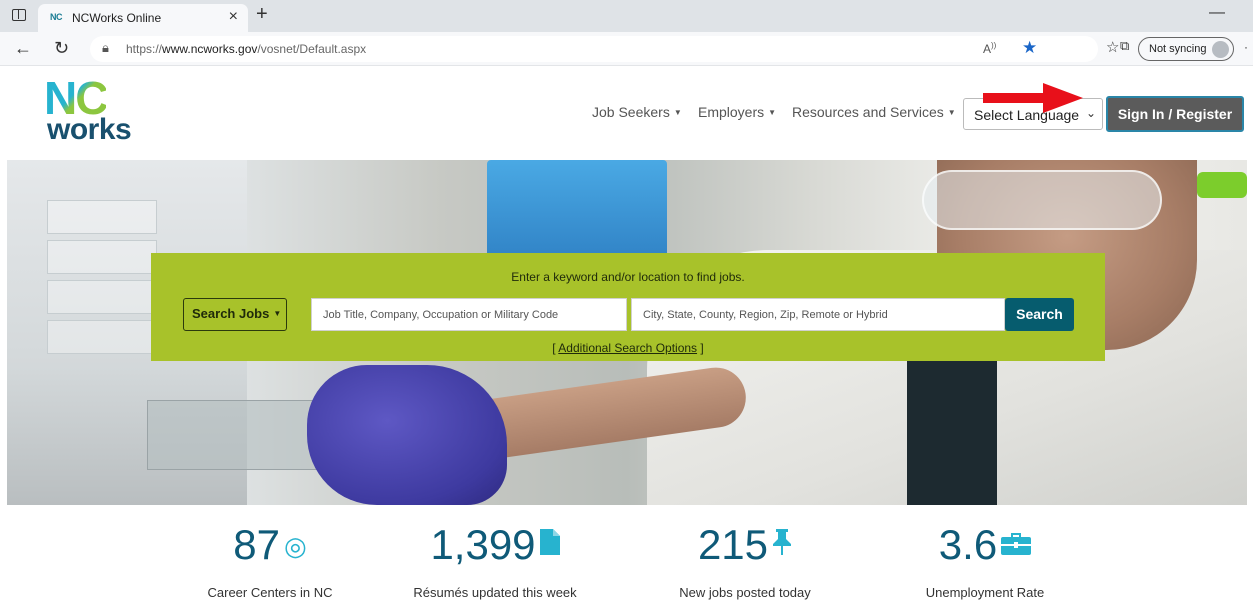 This screenshot has height=600, width=1253. Describe the element at coordinates (56, 17) in the screenshot. I see `favicon-icon: NC` at that location.